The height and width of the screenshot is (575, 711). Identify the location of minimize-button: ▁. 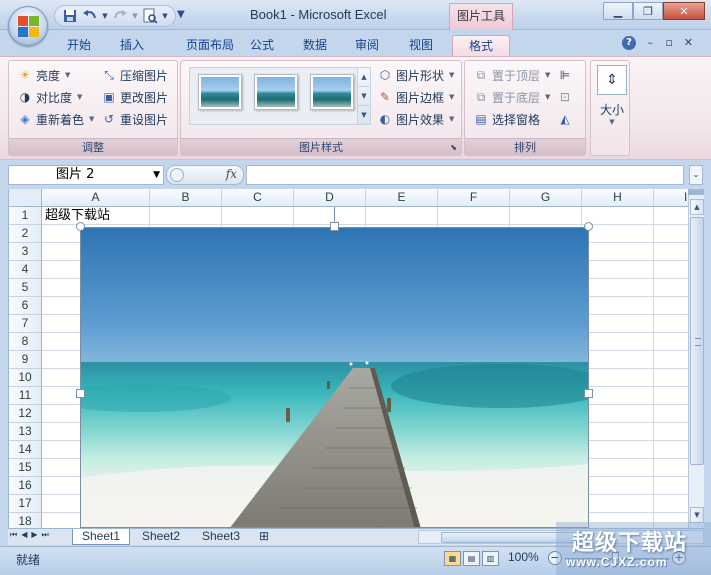
(618, 11).